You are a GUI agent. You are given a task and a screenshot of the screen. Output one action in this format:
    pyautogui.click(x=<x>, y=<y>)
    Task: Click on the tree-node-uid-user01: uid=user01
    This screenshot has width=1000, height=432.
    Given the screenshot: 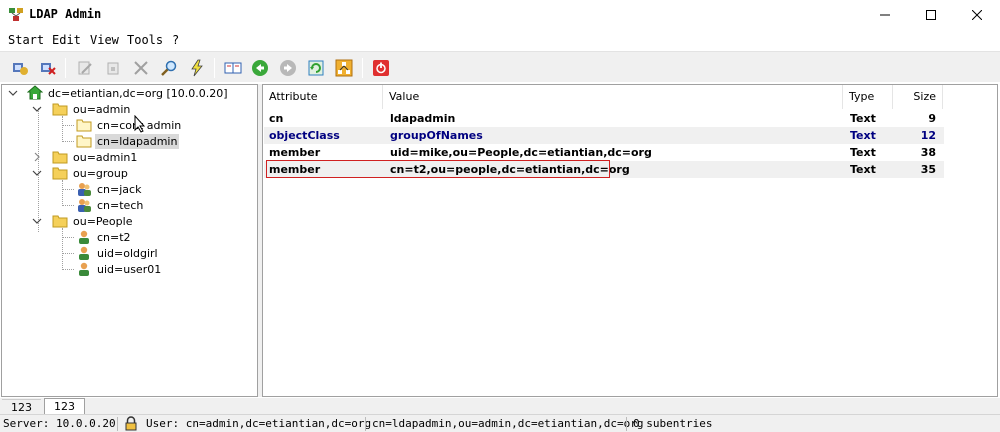 What is the action you would take?
    pyautogui.click(x=119, y=269)
    